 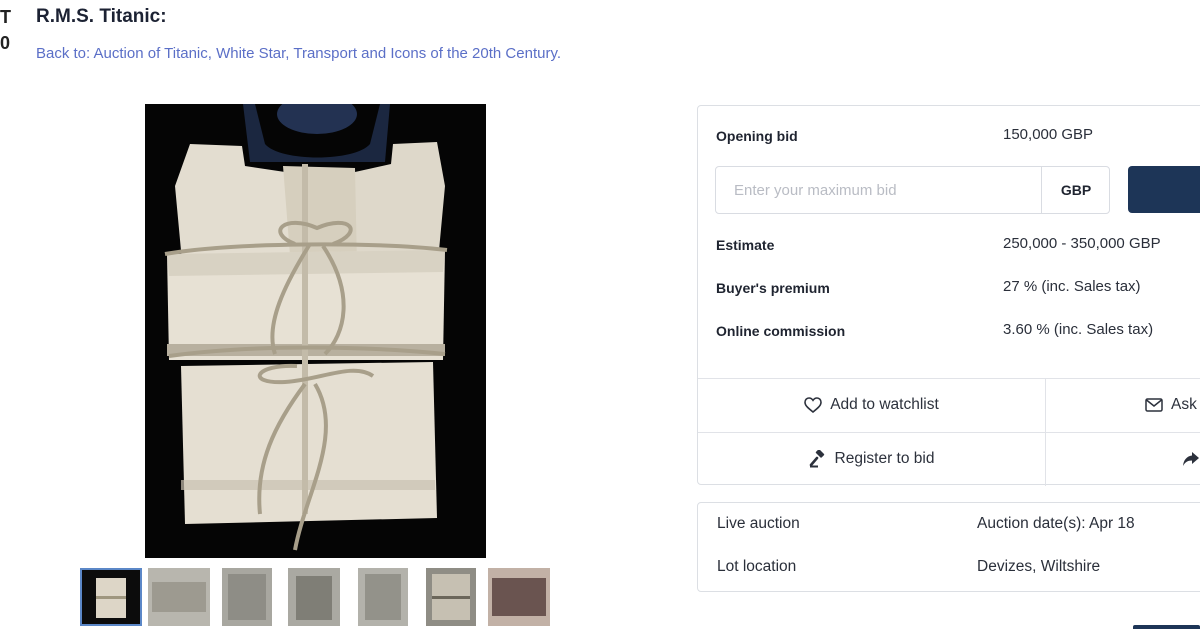 I want to click on bottom-action-button-edge, so click(x=1166, y=627).